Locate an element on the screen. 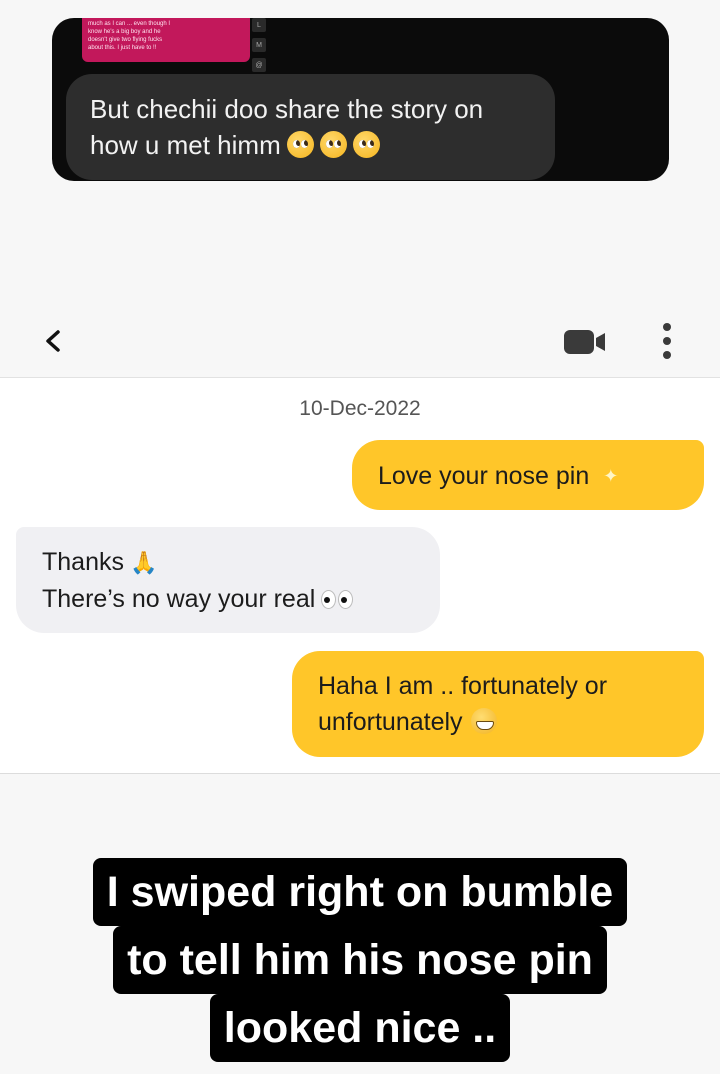 The width and height of the screenshot is (720, 1074). more-options-icon is located at coordinates (667, 341).